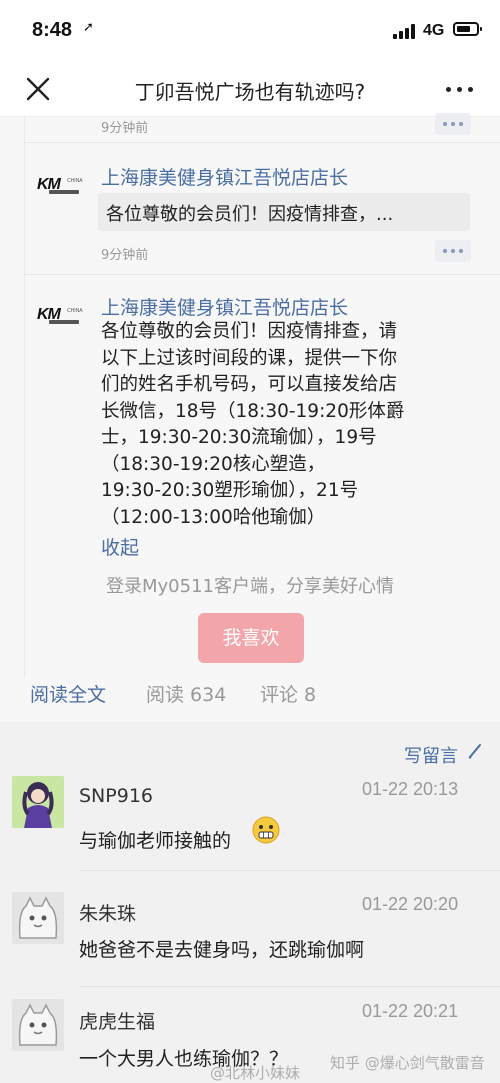 This screenshot has height=1083, width=500. I want to click on comment-time: 01-22 20:21, so click(410, 1011).